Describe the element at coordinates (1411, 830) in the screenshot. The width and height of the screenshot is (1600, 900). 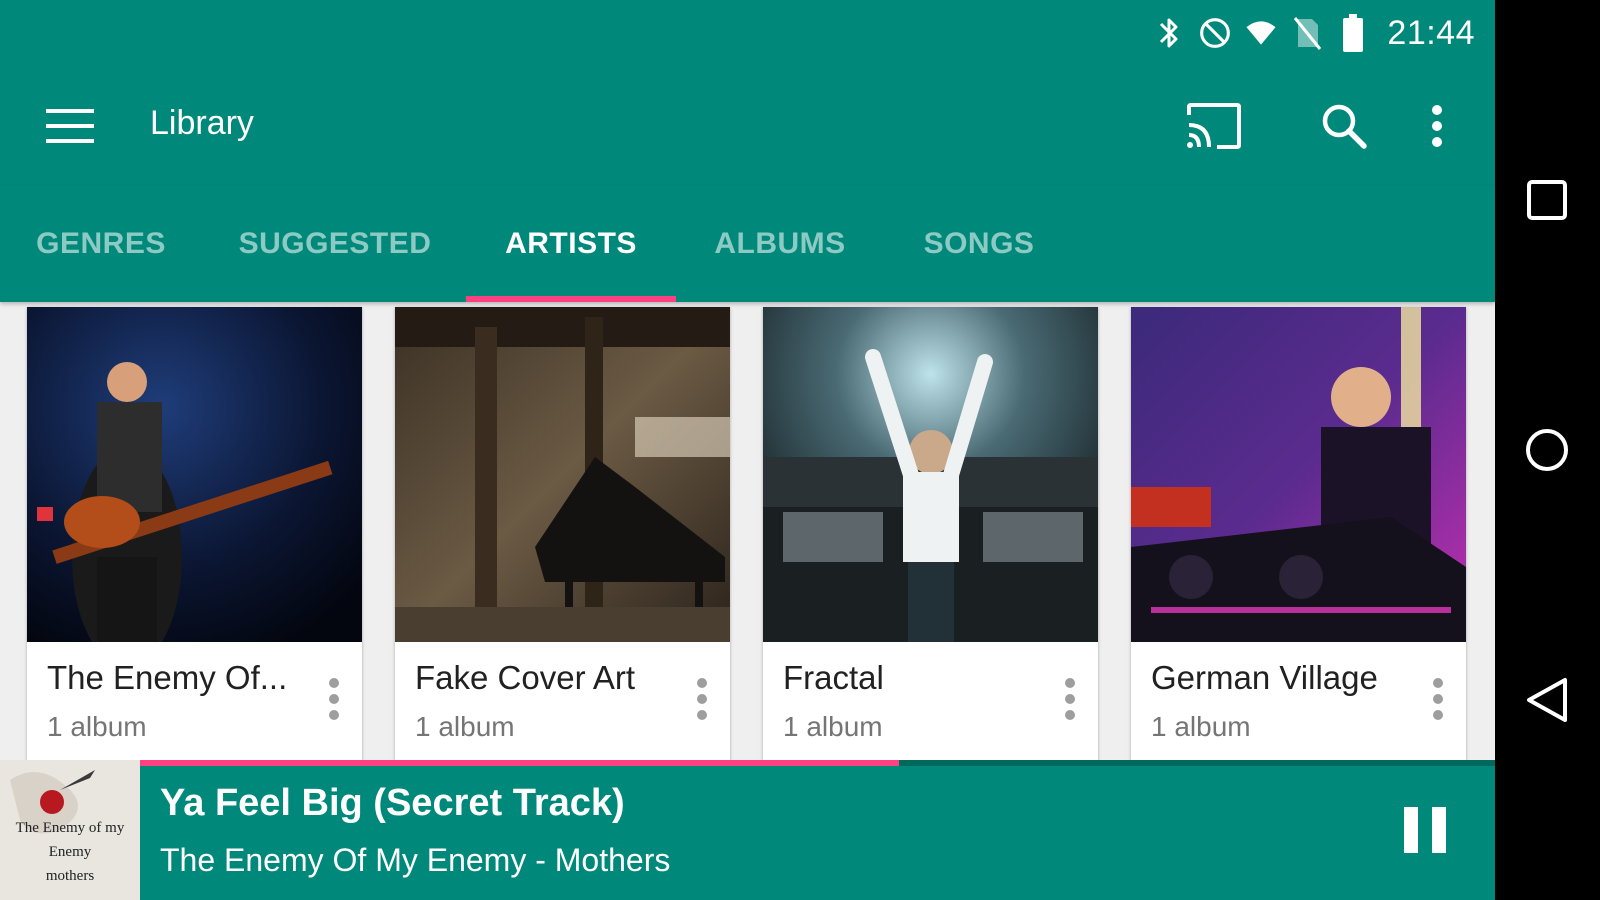
I see `pause-icon` at that location.